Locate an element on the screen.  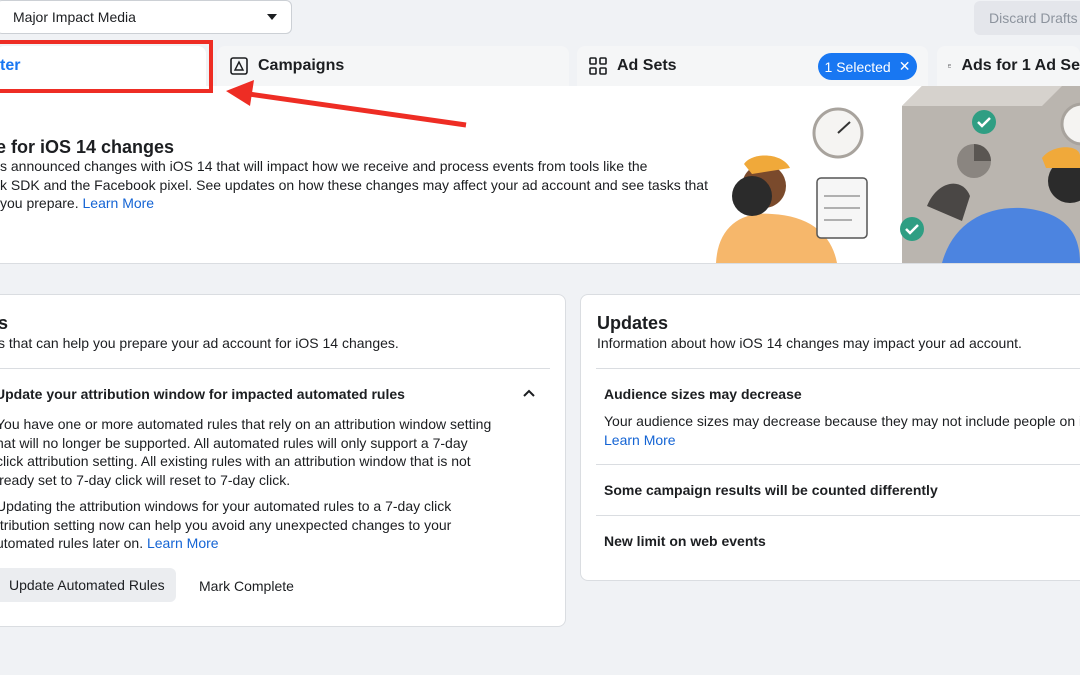
task-text-line: utomated rules later on. Learn More is located at coordinates (278, 543).